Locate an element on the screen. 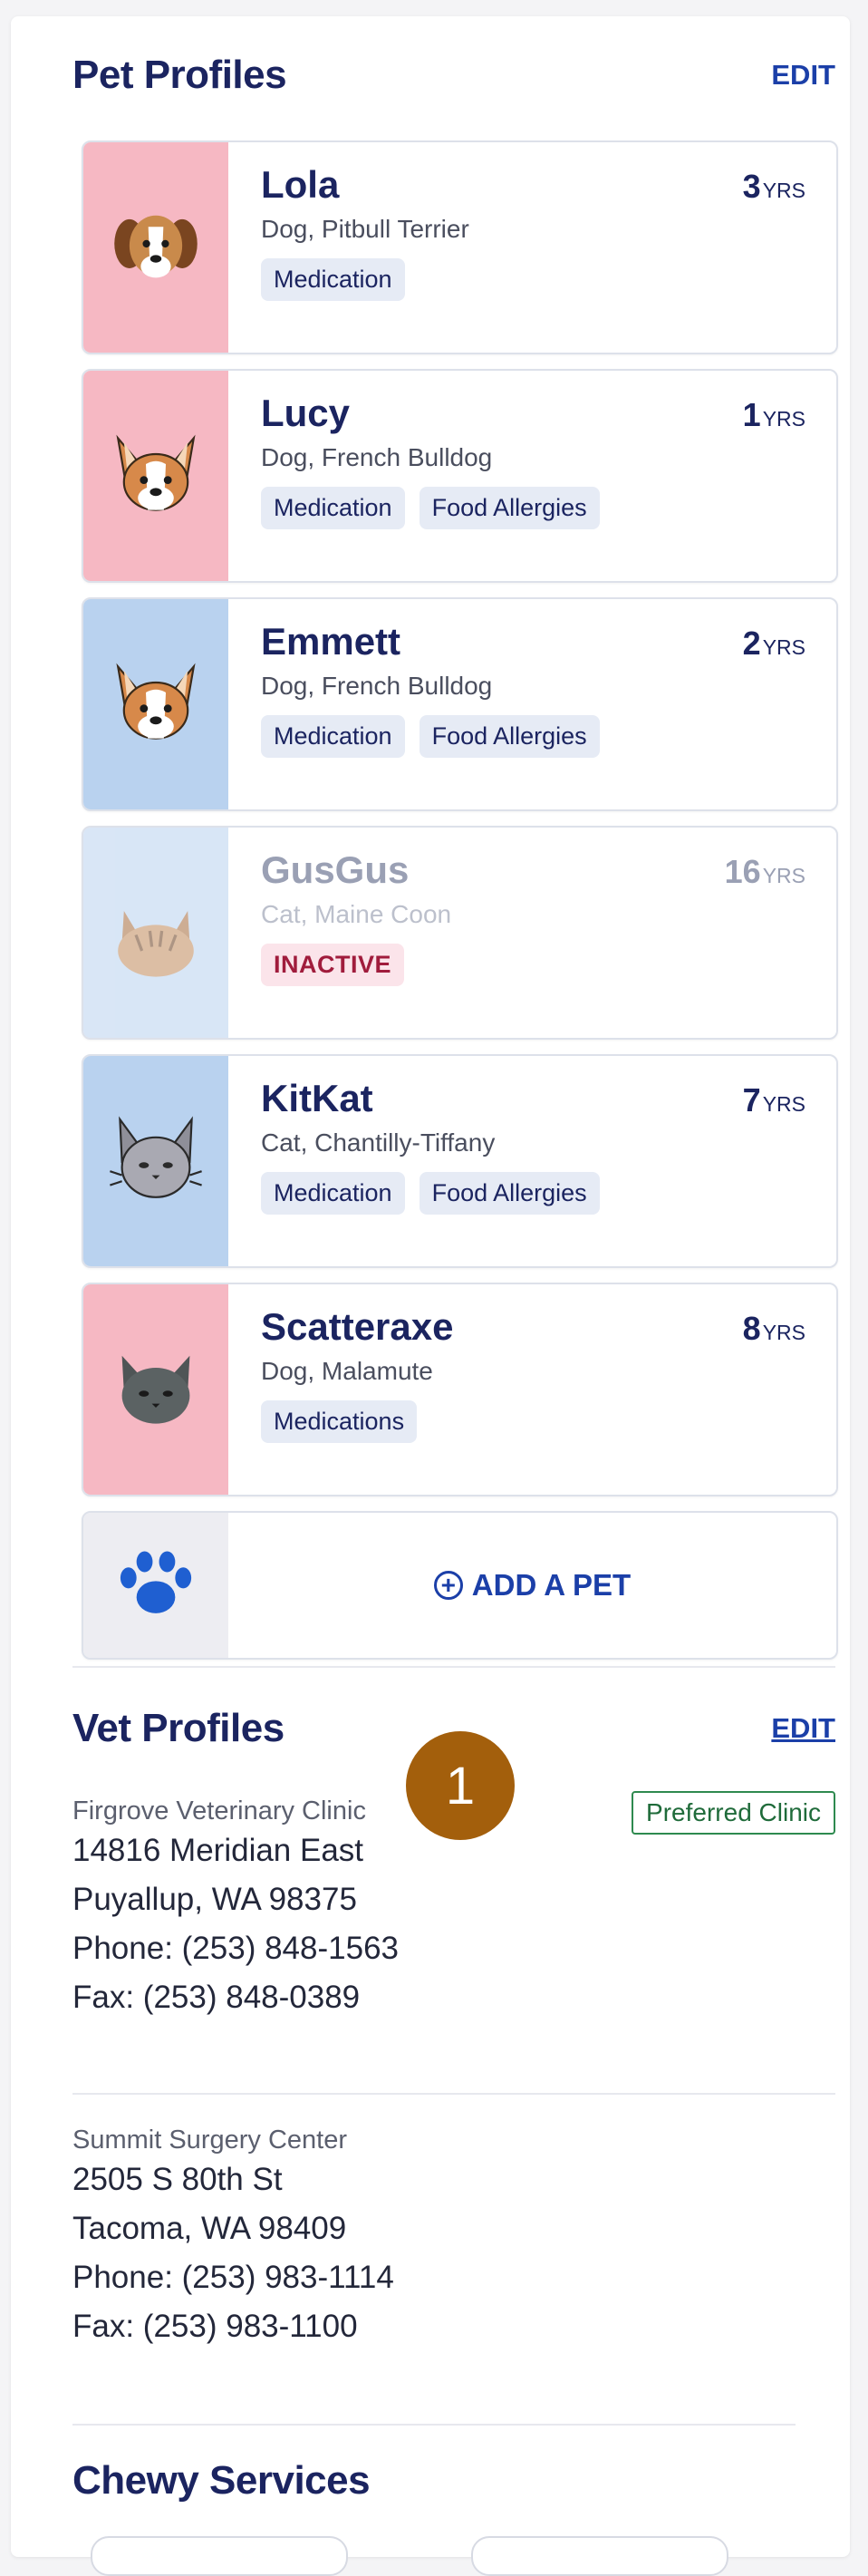  pet-age: 16YRS is located at coordinates (764, 871).